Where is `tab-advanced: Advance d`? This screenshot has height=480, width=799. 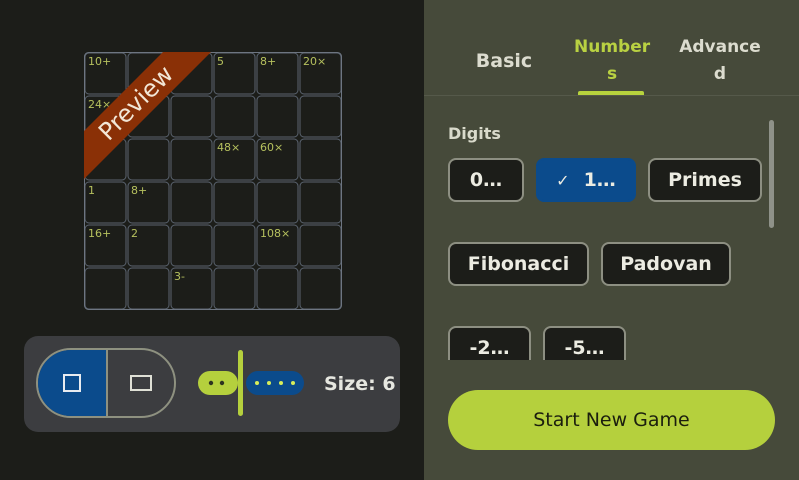
tab-advanced: Advance d is located at coordinates (720, 64).